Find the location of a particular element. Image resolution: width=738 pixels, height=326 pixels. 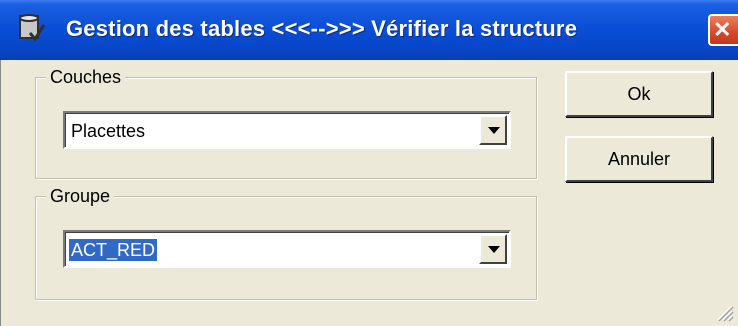

couches-dropdown-button is located at coordinates (493, 130).